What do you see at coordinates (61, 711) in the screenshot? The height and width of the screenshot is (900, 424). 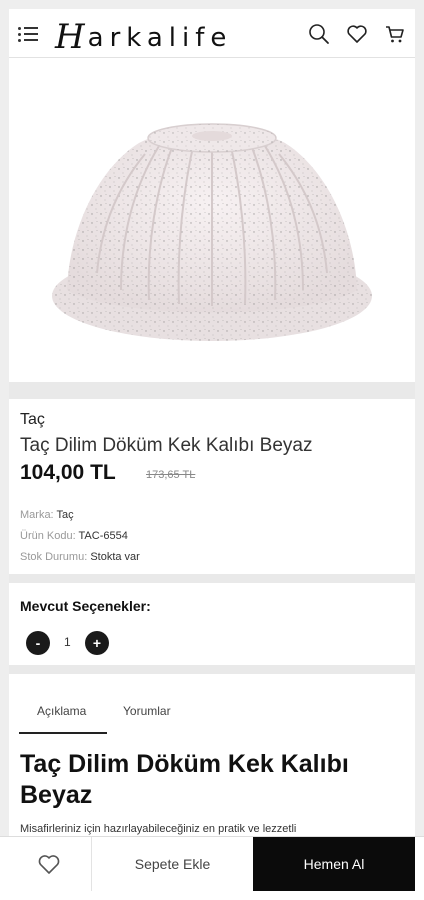 I see `tab-description: Açıklama` at bounding box center [61, 711].